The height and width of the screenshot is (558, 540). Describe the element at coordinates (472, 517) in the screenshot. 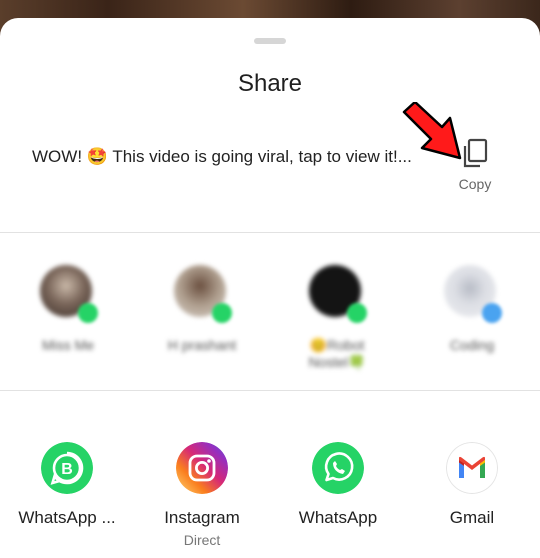

I see `app-label: Gmail` at that location.